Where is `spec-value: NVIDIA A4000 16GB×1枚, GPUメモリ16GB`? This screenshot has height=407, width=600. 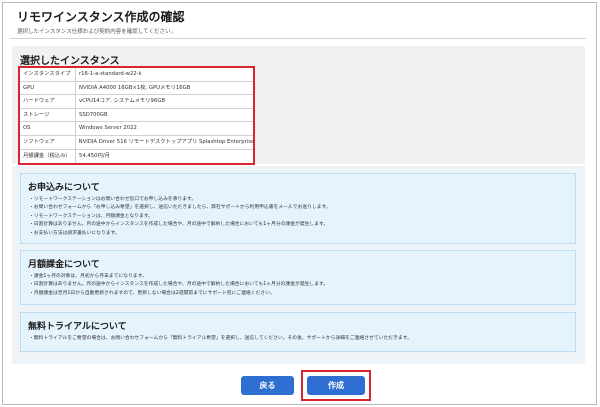 spec-value: NVIDIA A4000 16GB×1枚, GPUメモリ16GB is located at coordinates (135, 87).